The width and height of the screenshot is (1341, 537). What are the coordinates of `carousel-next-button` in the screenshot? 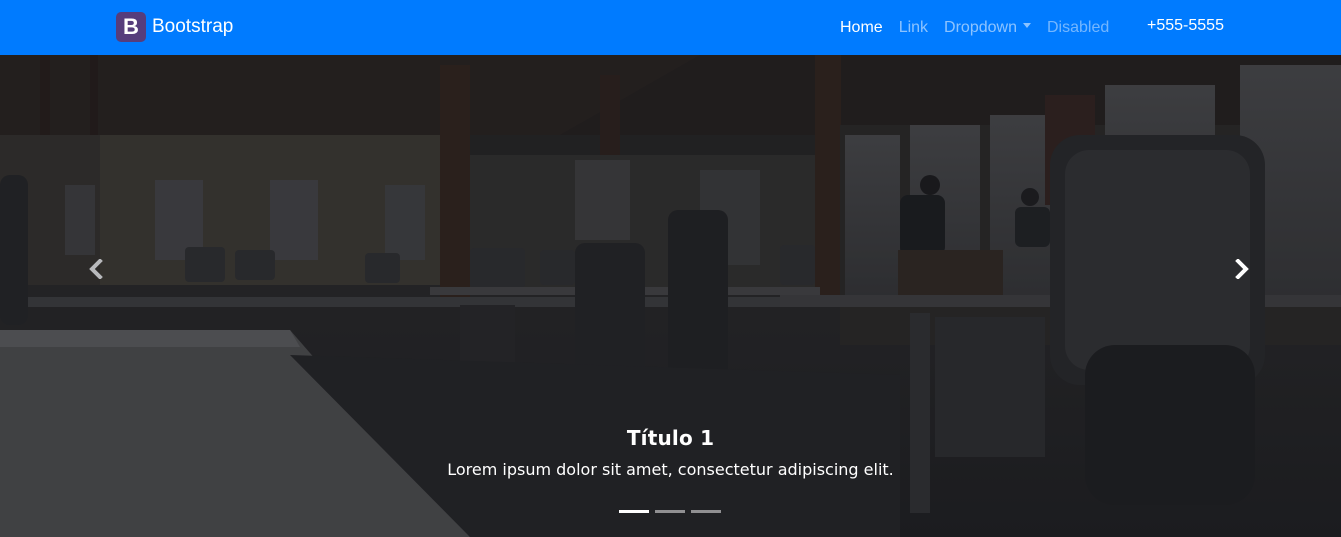 It's located at (1242, 269).